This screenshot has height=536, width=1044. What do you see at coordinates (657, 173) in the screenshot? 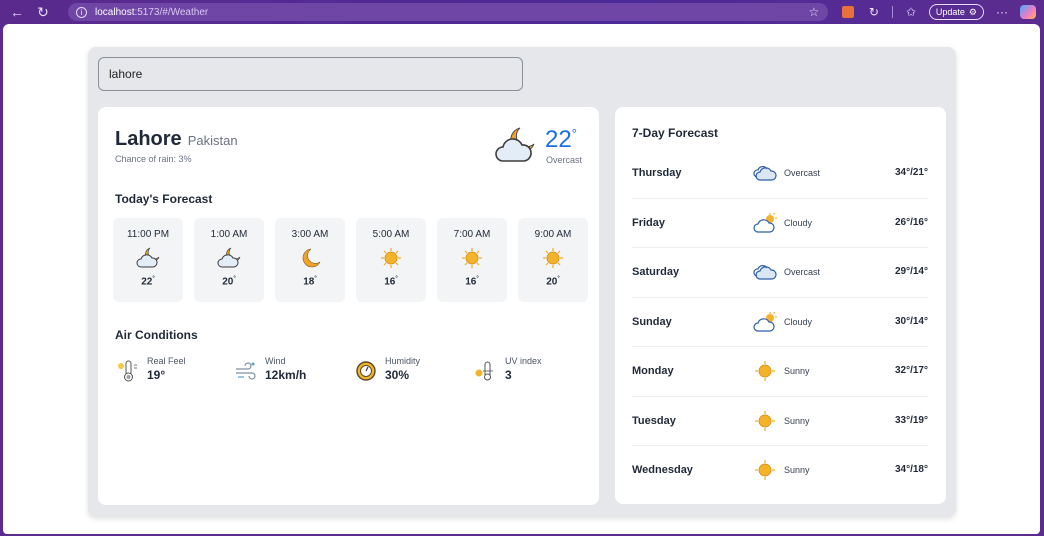
I see `day-name: Thursday` at bounding box center [657, 173].